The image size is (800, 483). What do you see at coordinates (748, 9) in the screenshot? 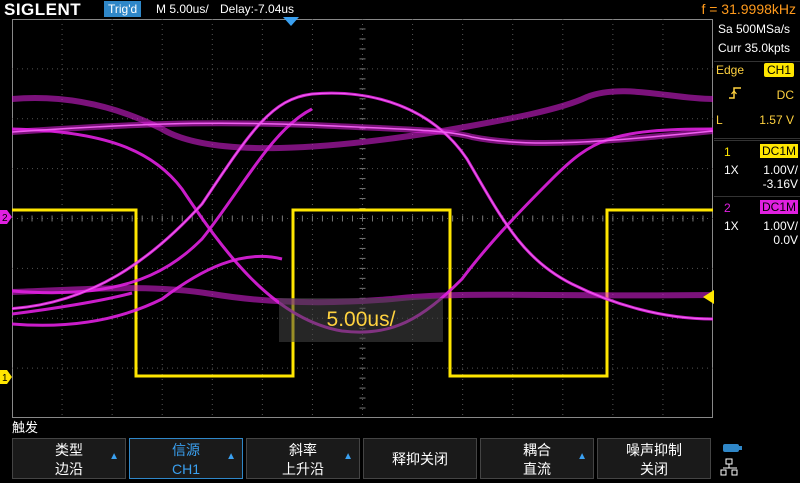
I see `frequency-counter: f = 31.9998kHz` at bounding box center [748, 9].